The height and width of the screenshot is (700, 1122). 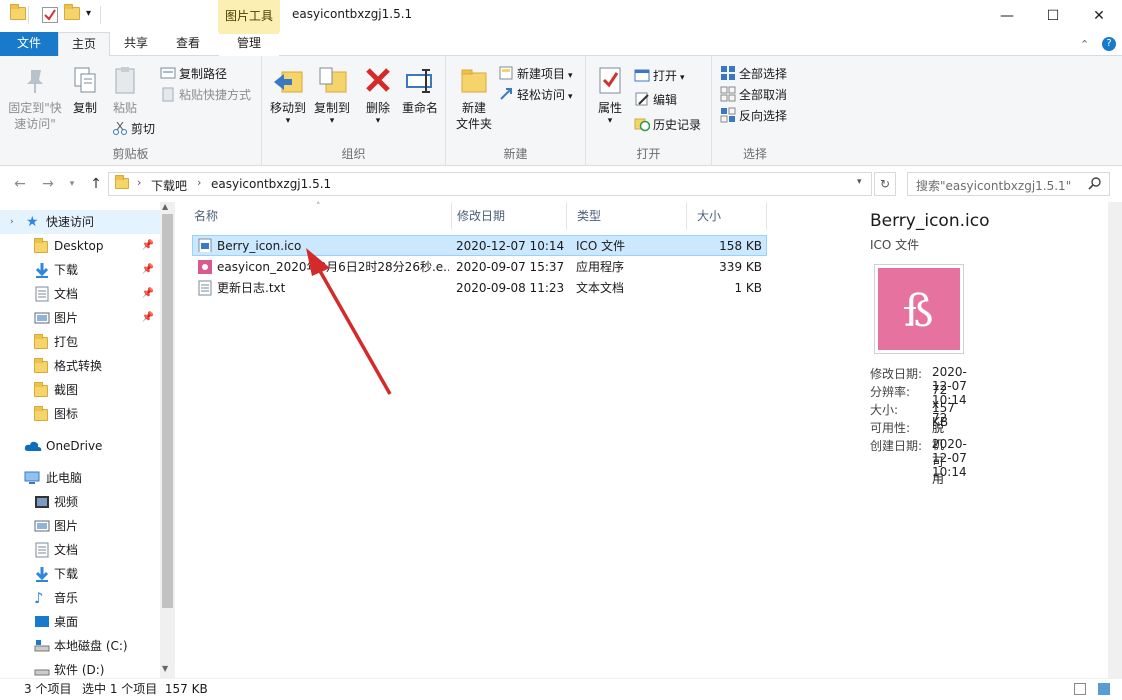 I want to click on sidebar-item-documents: 文档 📌, so click(x=80, y=294).